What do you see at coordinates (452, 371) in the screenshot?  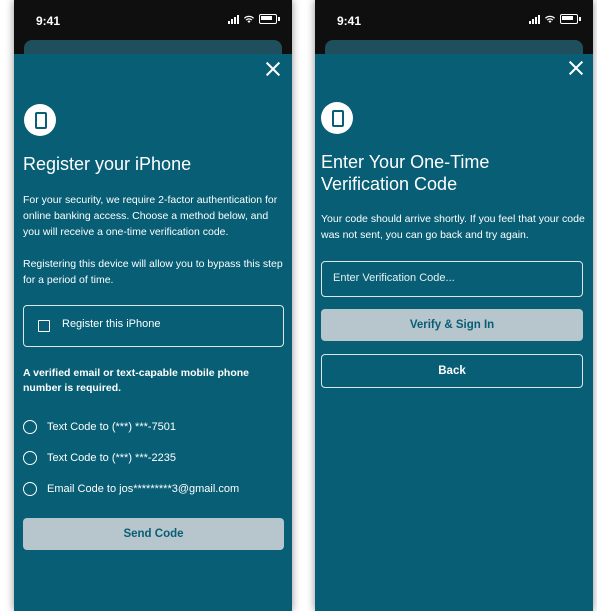 I see `back-button: Back` at bounding box center [452, 371].